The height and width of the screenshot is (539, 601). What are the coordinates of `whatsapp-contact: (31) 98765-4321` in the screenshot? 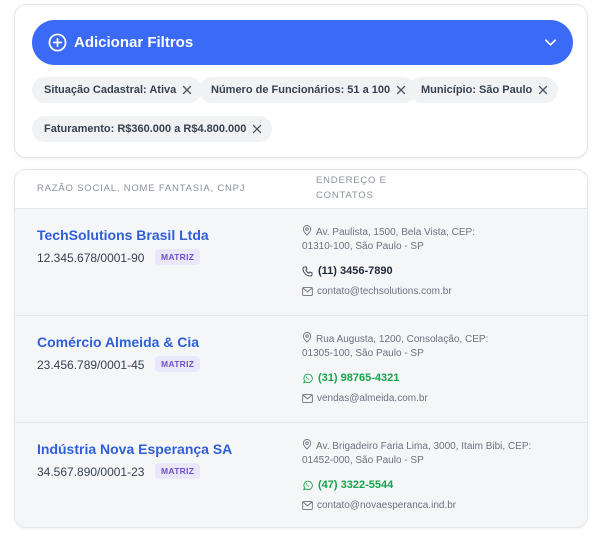 It's located at (350, 378).